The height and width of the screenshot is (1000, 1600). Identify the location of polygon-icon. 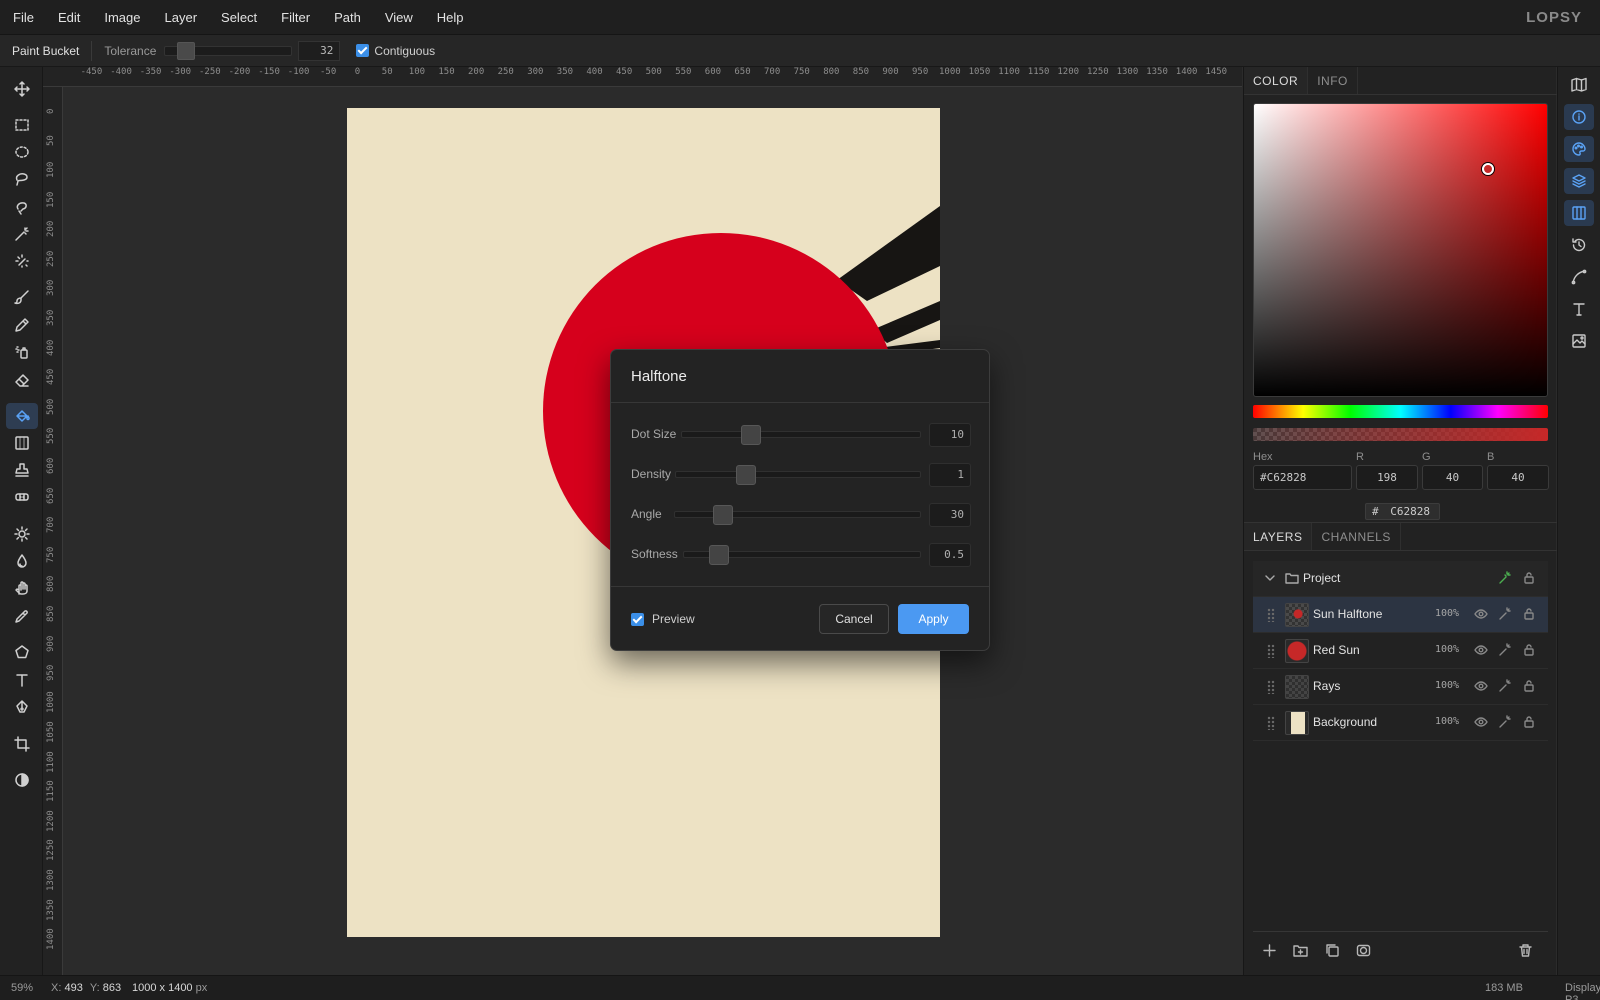
(22, 652).